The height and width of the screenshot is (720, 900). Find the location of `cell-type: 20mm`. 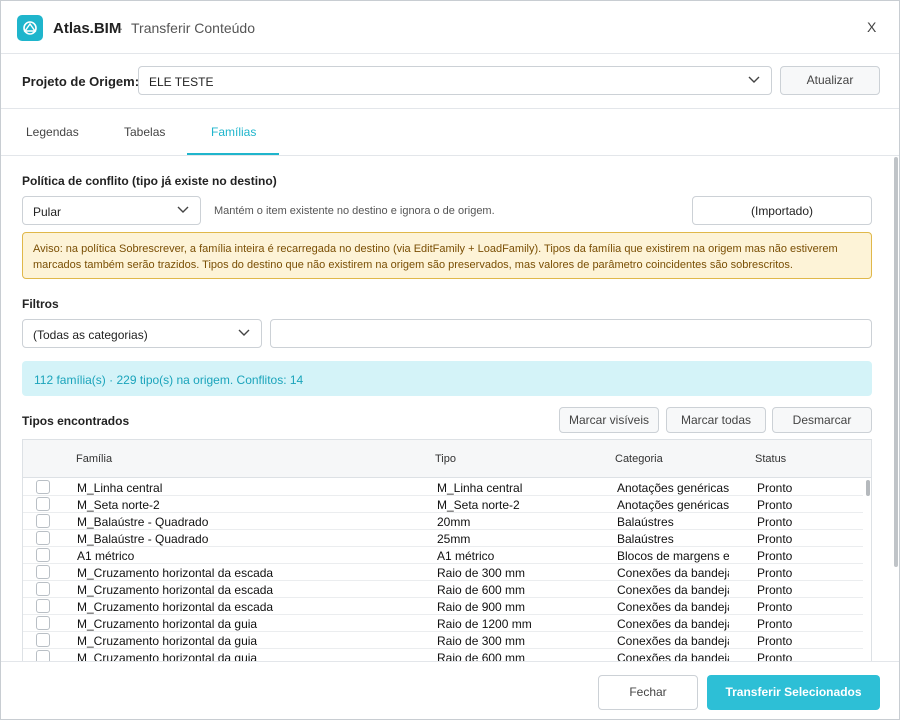

cell-type: 20mm is located at coordinates (454, 522).